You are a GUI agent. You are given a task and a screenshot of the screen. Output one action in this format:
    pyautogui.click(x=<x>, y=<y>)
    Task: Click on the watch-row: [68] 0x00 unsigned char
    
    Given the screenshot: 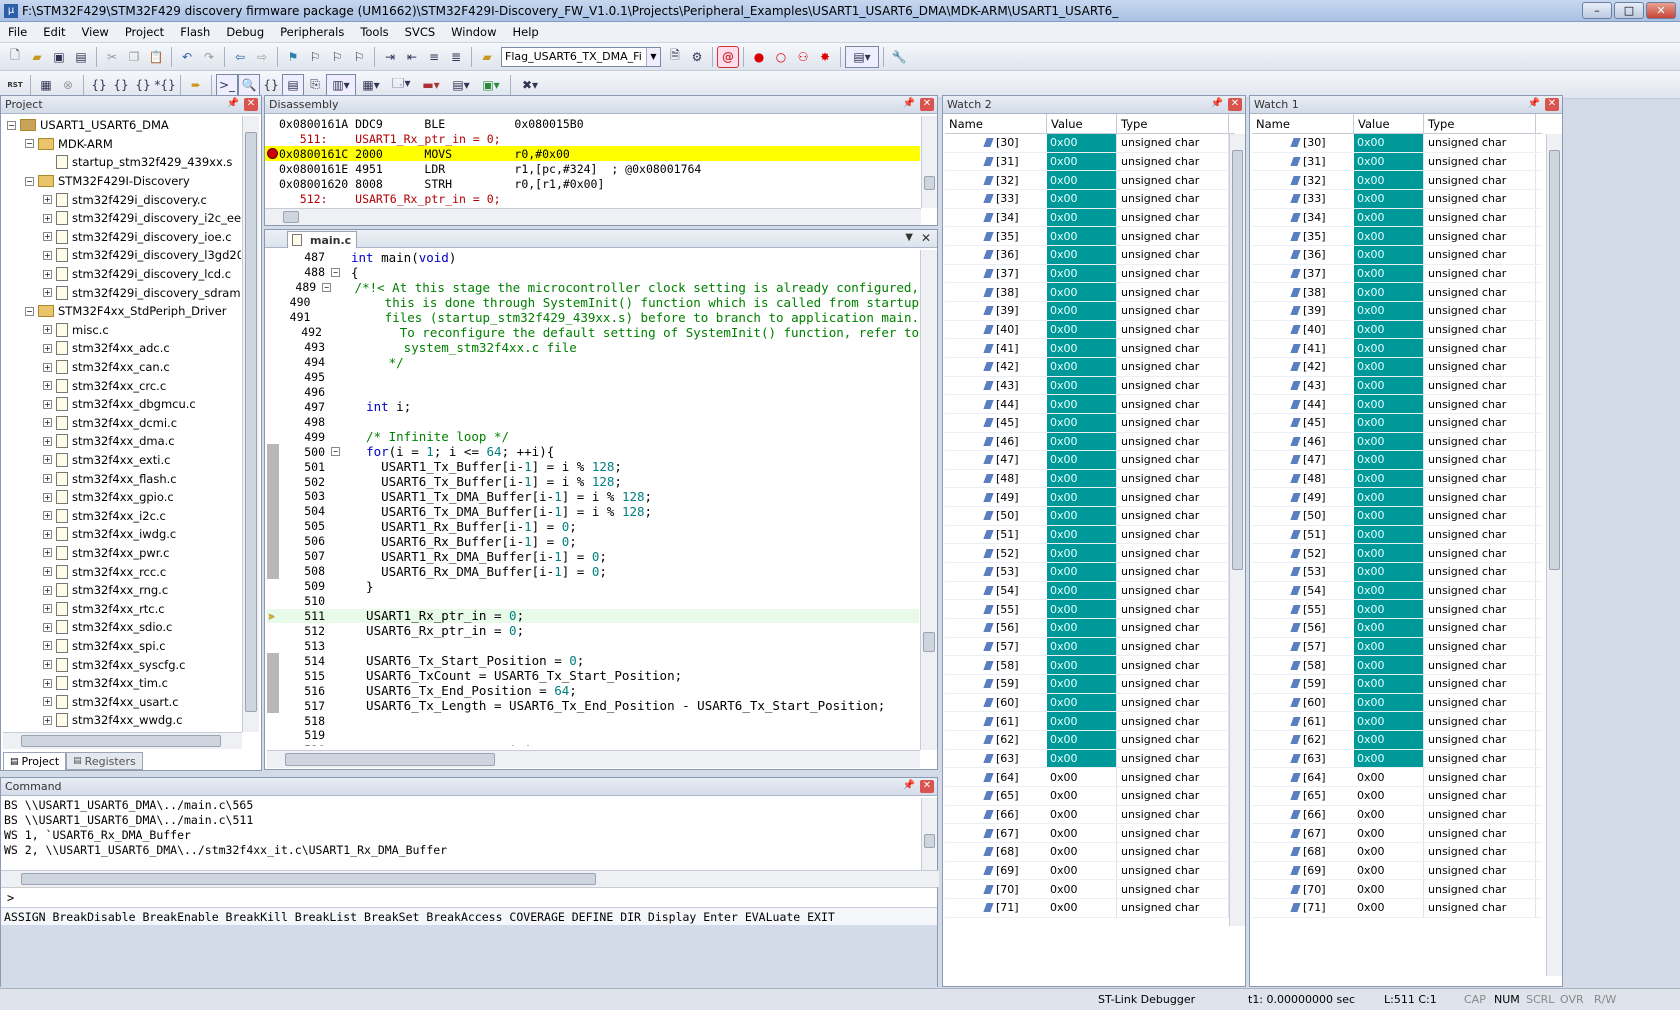 What is the action you would take?
    pyautogui.click(x=1397, y=852)
    